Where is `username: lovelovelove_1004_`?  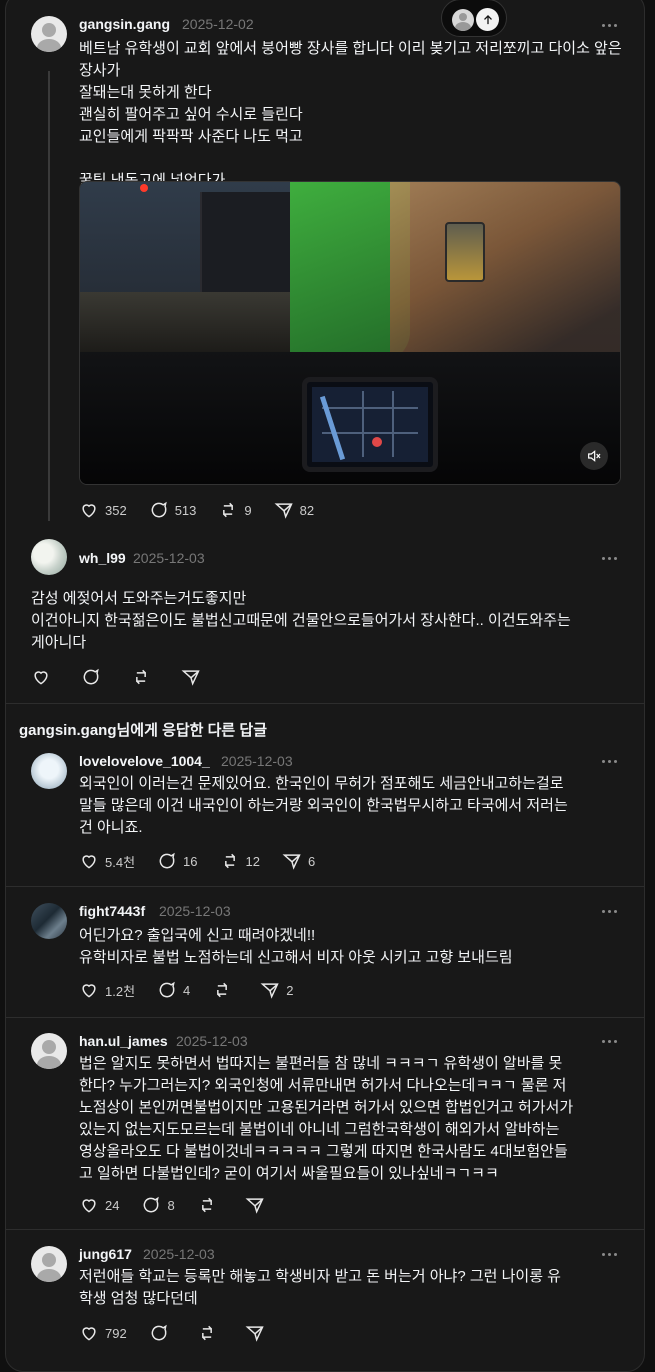
username: lovelovelove_1004_ is located at coordinates (144, 761).